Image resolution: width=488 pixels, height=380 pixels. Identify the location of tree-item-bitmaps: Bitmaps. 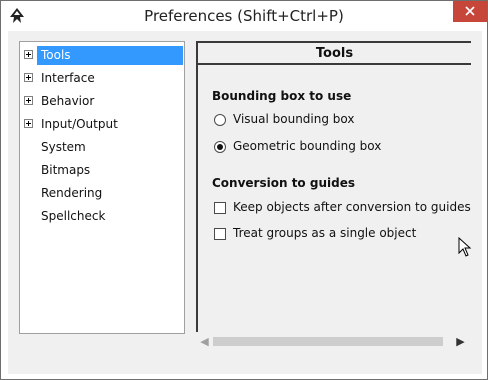
(102, 170).